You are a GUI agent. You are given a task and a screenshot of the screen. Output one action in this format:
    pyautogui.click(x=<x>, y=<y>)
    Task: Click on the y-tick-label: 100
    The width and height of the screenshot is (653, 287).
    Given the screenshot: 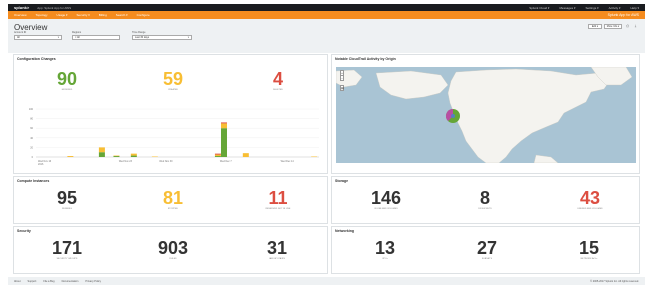 What is the action you would take?
    pyautogui.click(x=31, y=109)
    